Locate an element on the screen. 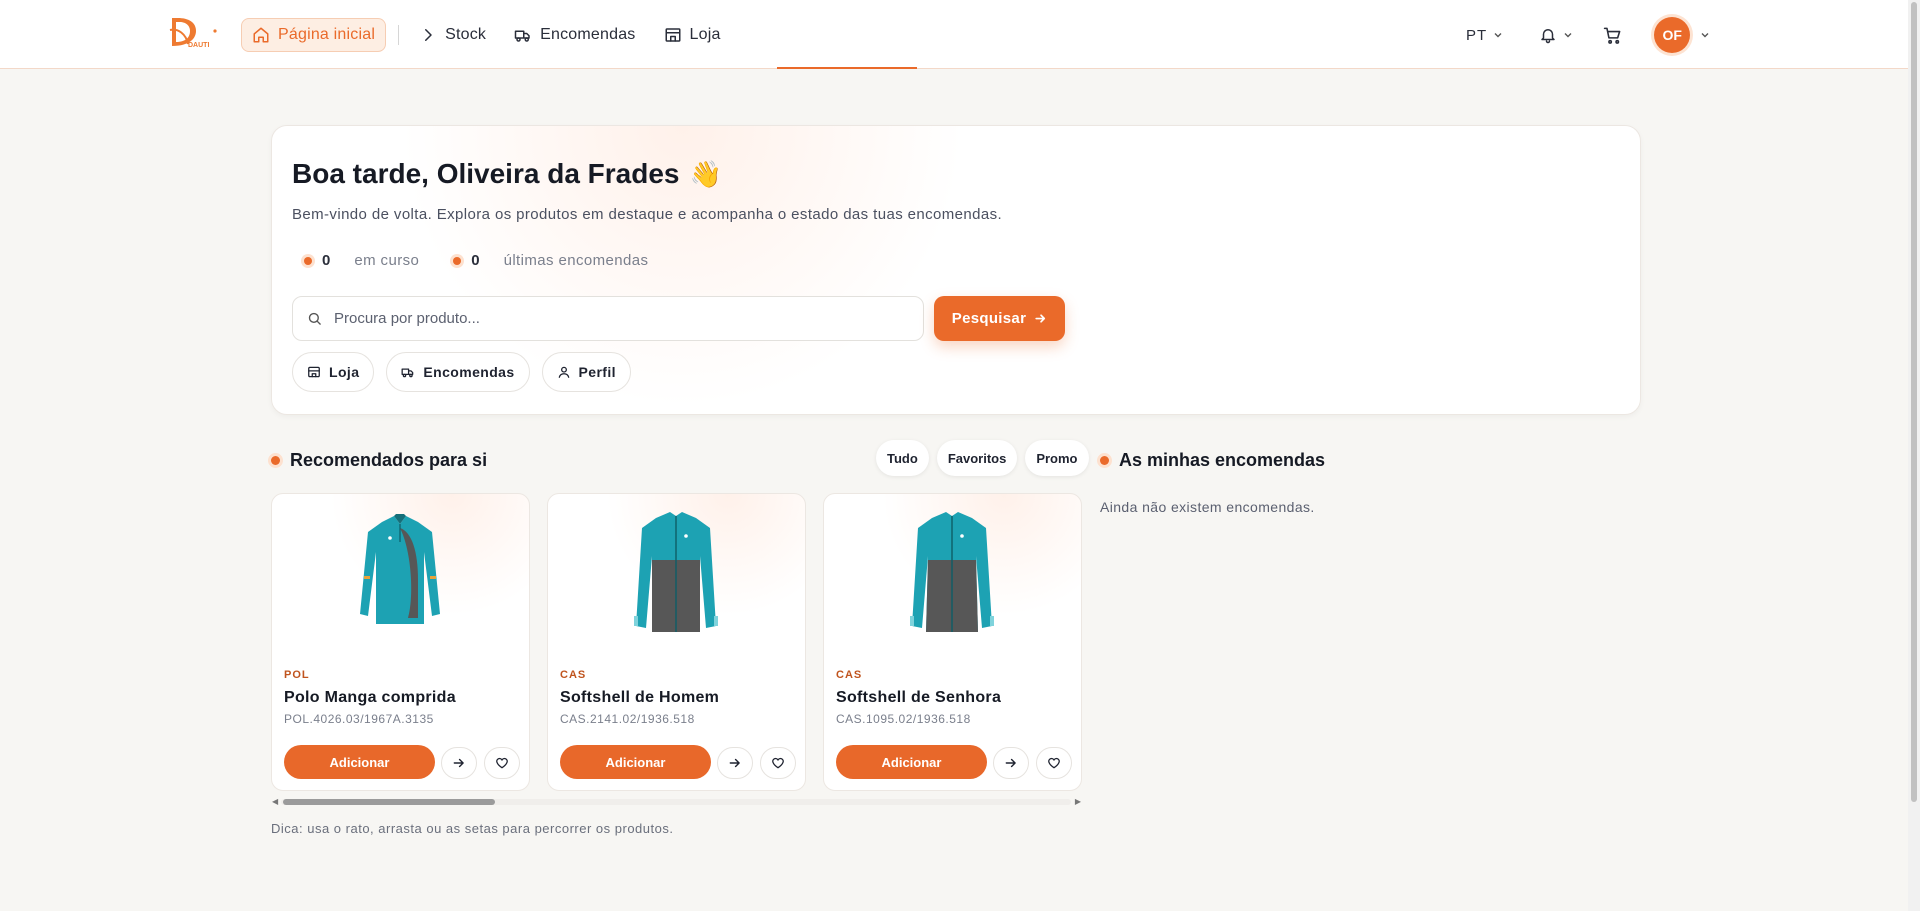 The height and width of the screenshot is (911, 1920). order-stats: 0 em curso 0 últimas encomendas is located at coordinates (476, 260).